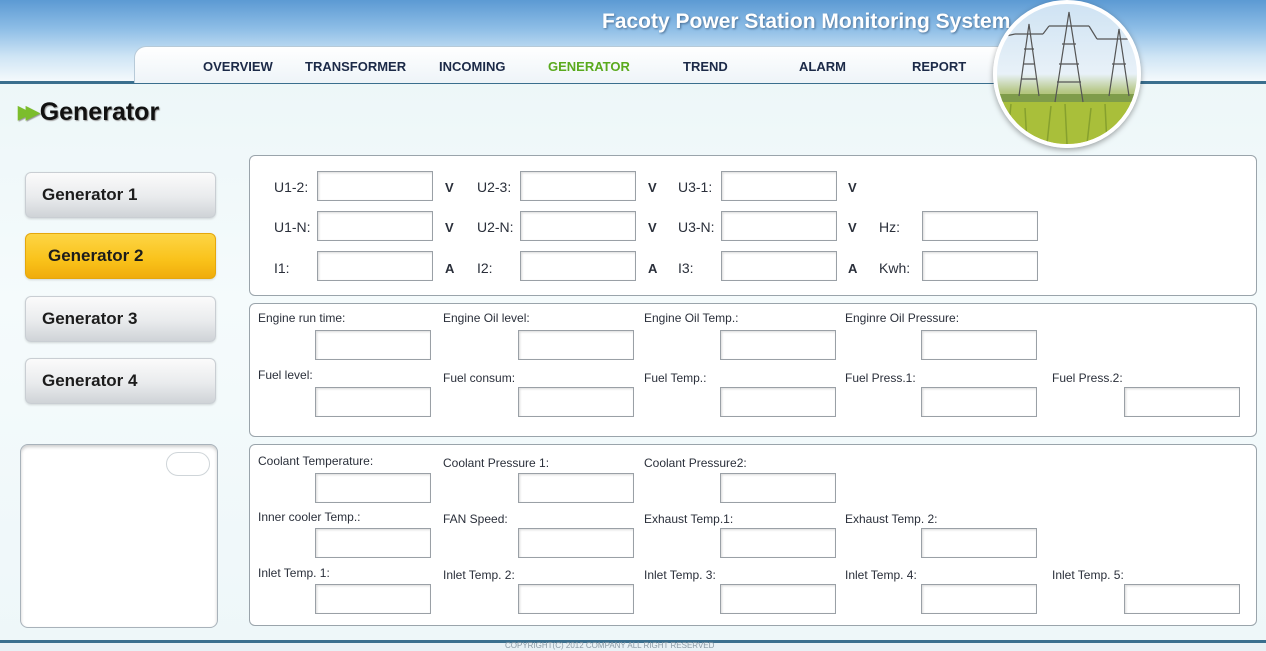 The image size is (1266, 651). Describe the element at coordinates (578, 186) in the screenshot. I see `u23-field` at that location.